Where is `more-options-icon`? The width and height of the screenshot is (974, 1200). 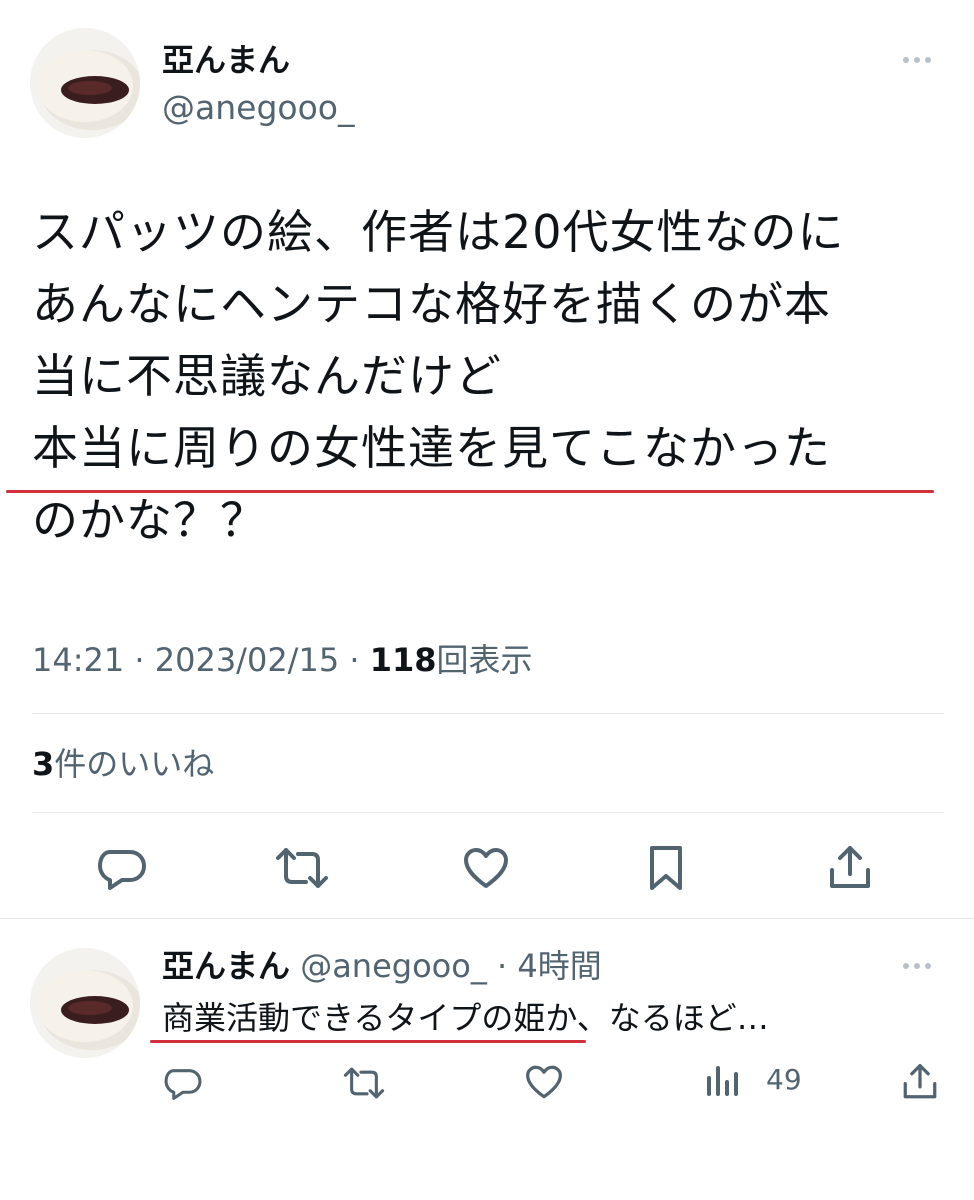
more-options-icon is located at coordinates (917, 60).